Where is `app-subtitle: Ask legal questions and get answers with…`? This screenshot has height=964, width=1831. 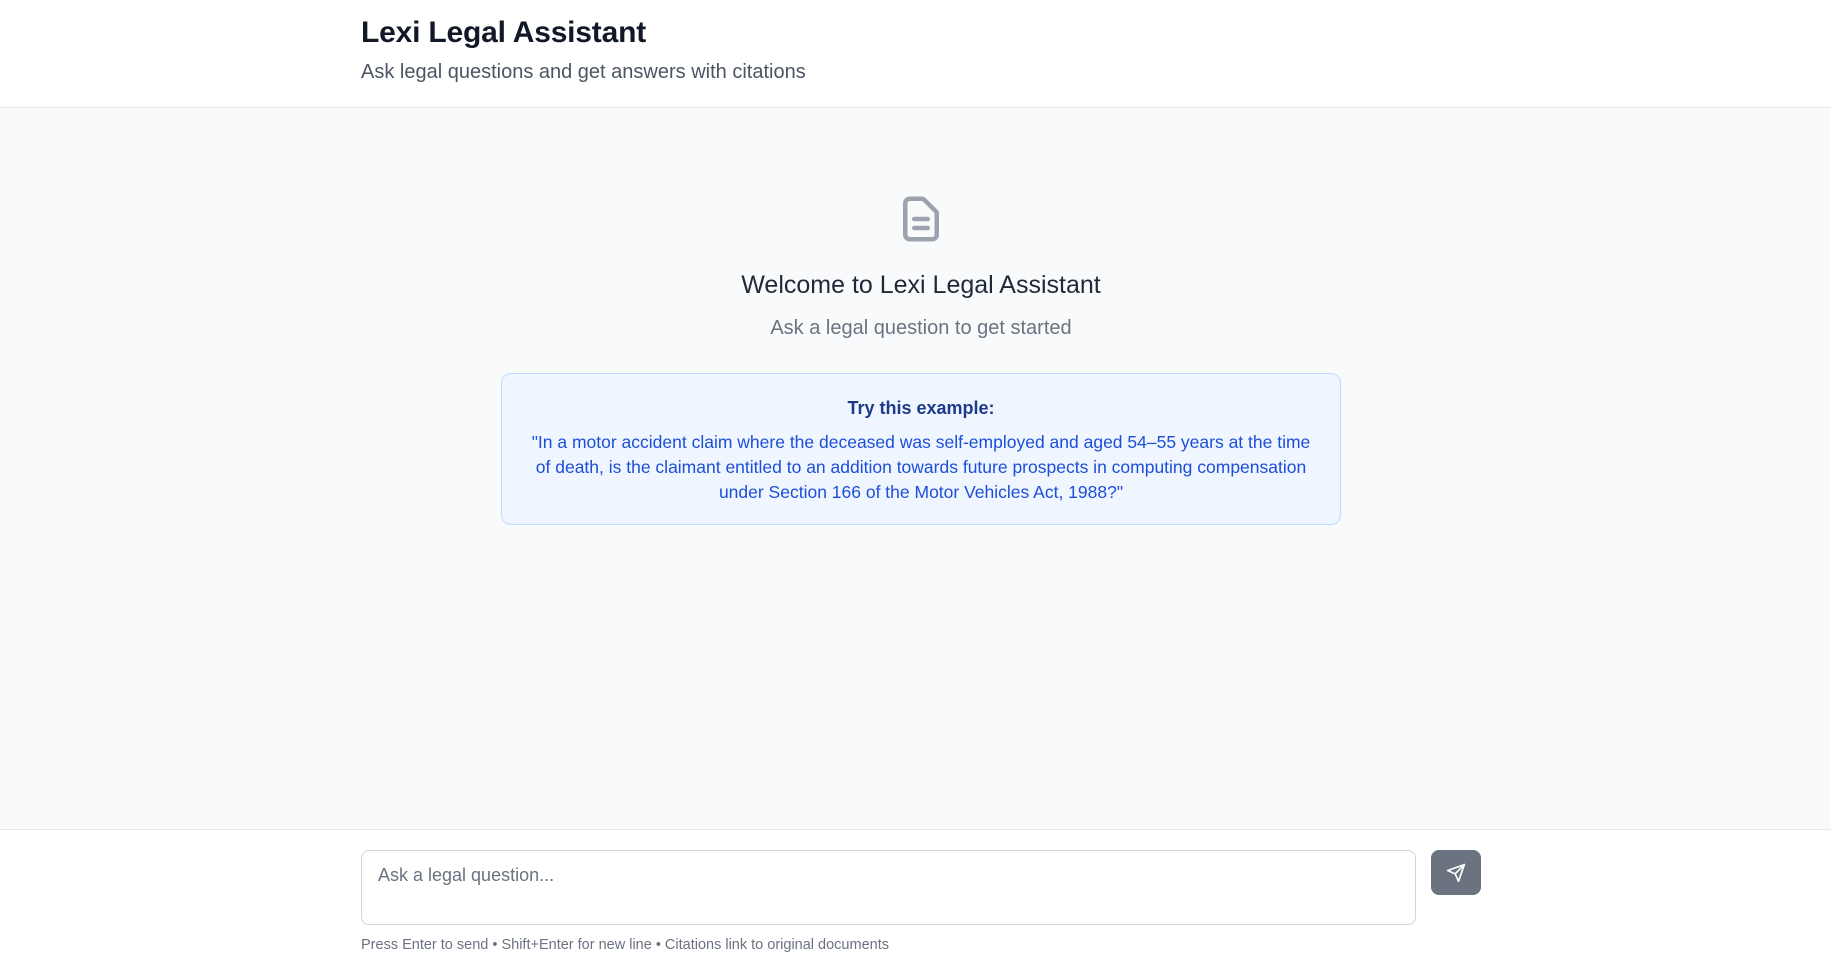 app-subtitle: Ask legal questions and get answers with… is located at coordinates (583, 72).